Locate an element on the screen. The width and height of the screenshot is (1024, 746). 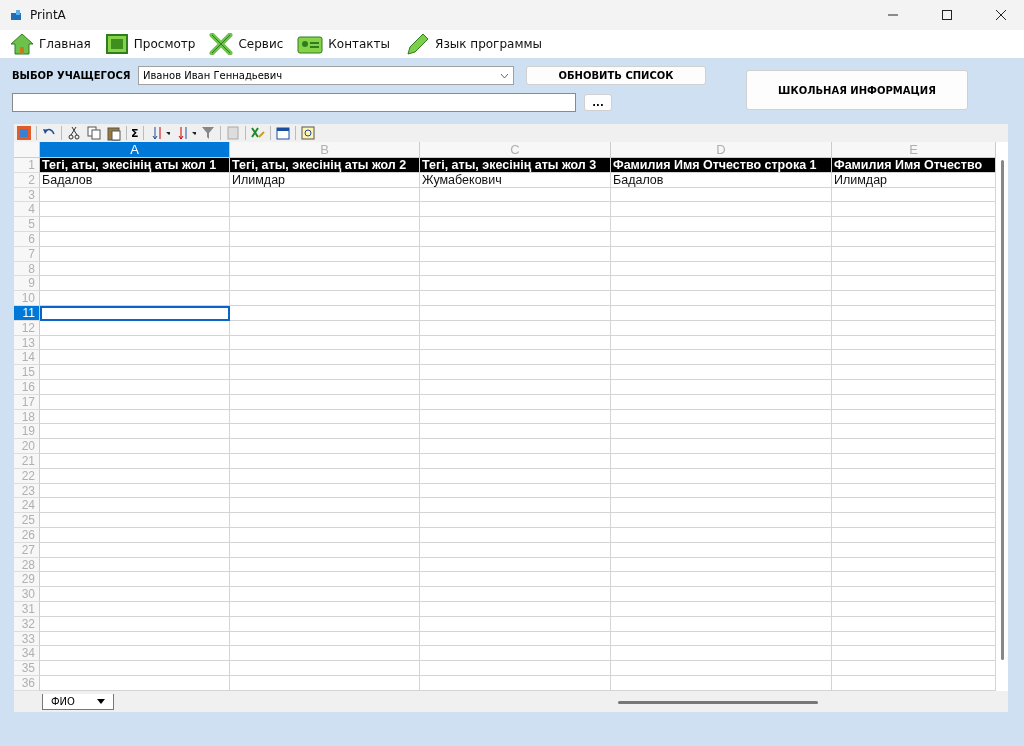
row-header: 15 is located at coordinates (27, 372).